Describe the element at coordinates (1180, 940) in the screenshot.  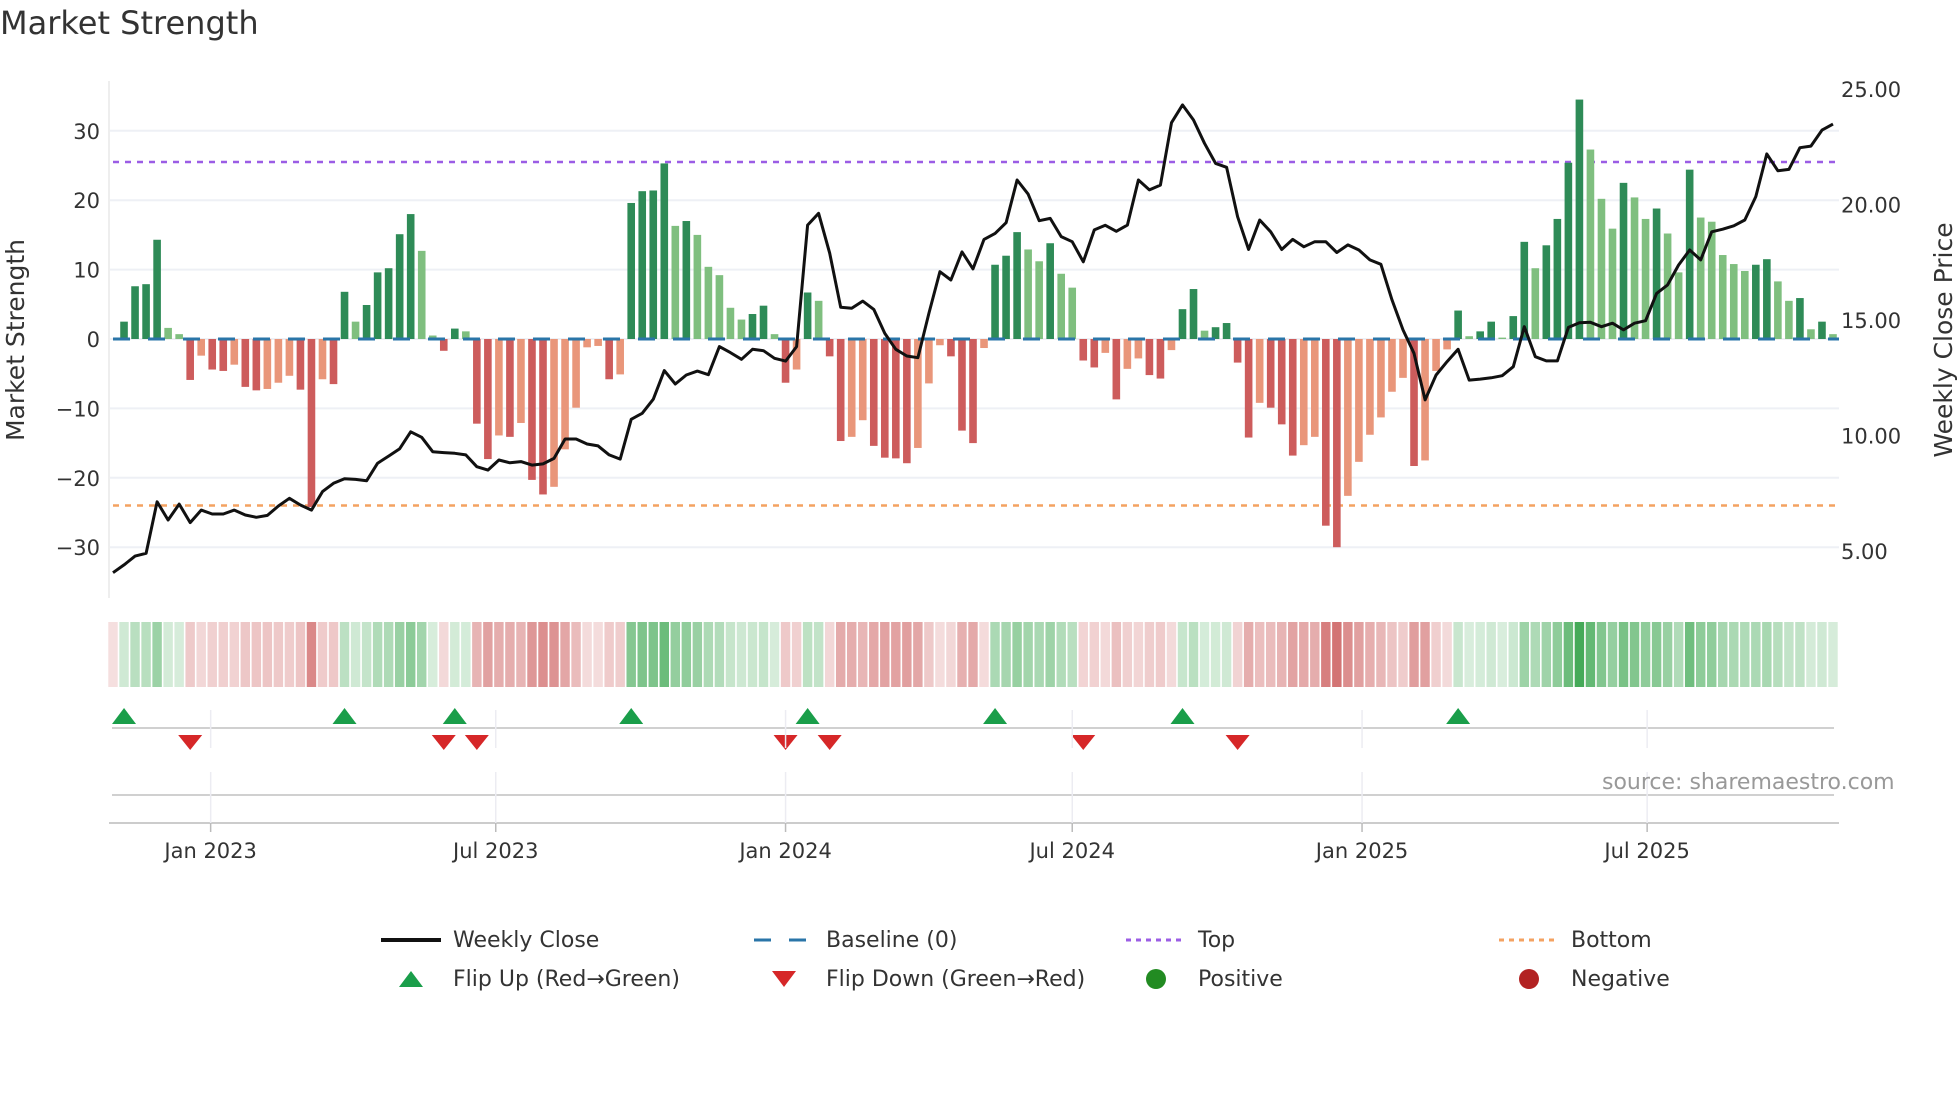
I see `legend-top: Top` at that location.